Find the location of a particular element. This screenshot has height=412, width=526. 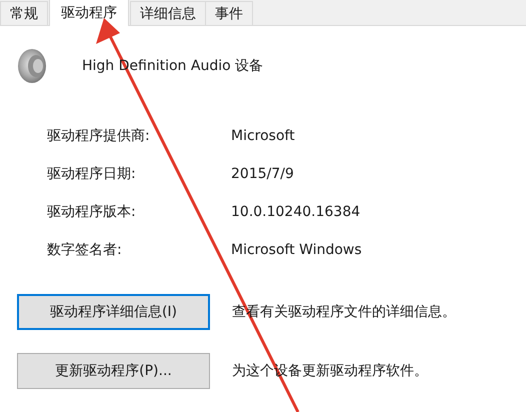

property-label: 数字签名者: is located at coordinates (85, 250).